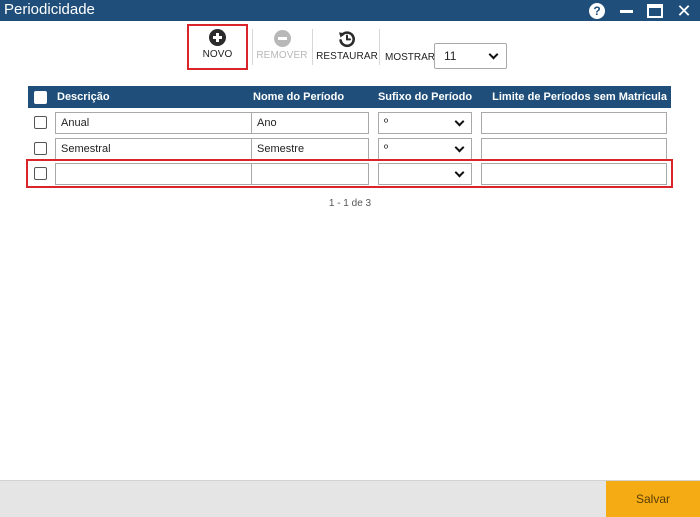  I want to click on mostrar-value: 11, so click(450, 56).